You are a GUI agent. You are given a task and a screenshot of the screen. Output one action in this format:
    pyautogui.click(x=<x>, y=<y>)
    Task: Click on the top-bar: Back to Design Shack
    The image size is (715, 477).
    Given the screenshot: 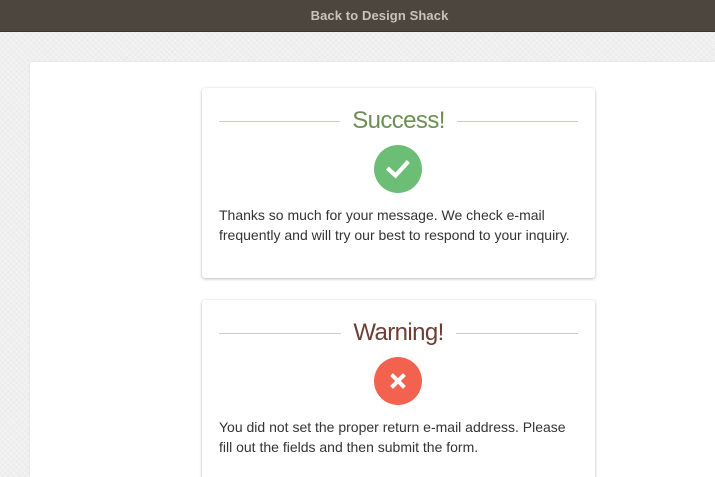 What is the action you would take?
    pyautogui.click(x=357, y=16)
    